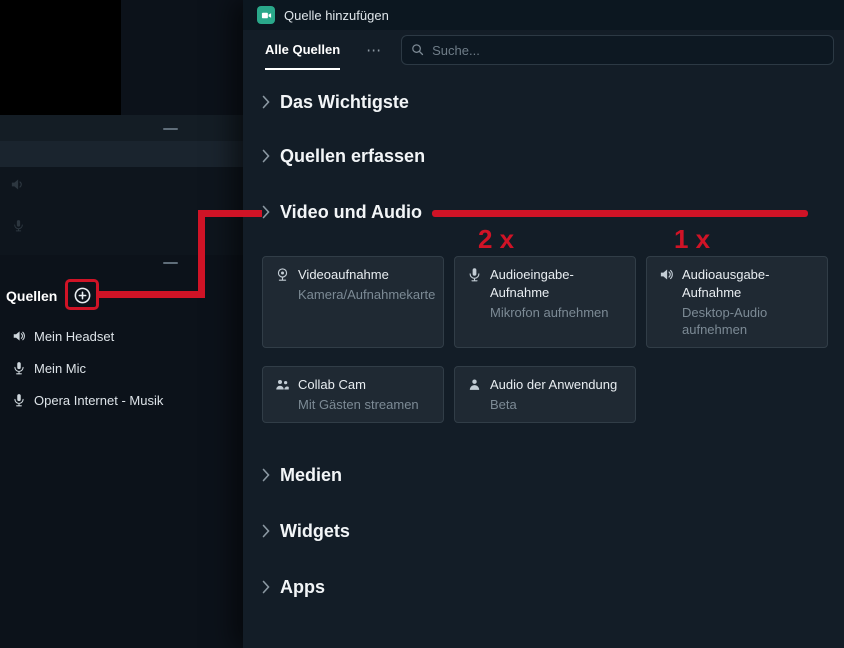  Describe the element at coordinates (32, 296) in the screenshot. I see `sources-panel-title: Quellen` at that location.